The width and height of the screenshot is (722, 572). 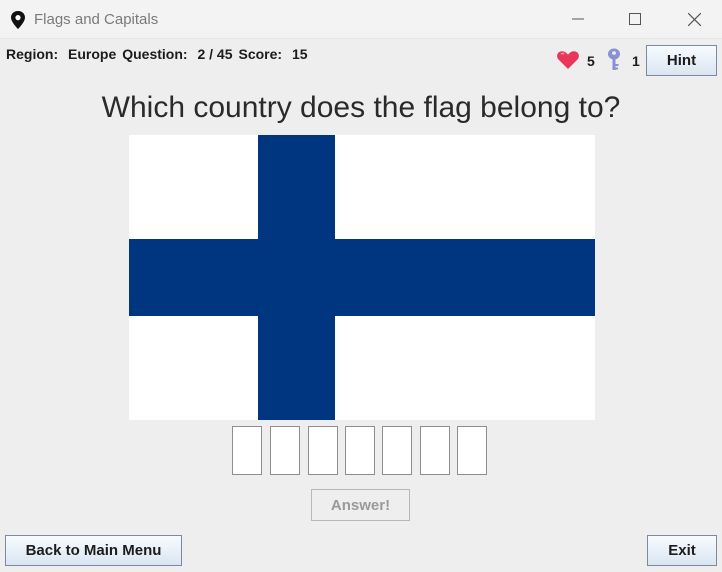 I want to click on title-bar: Flags and Capitals, so click(x=361, y=19).